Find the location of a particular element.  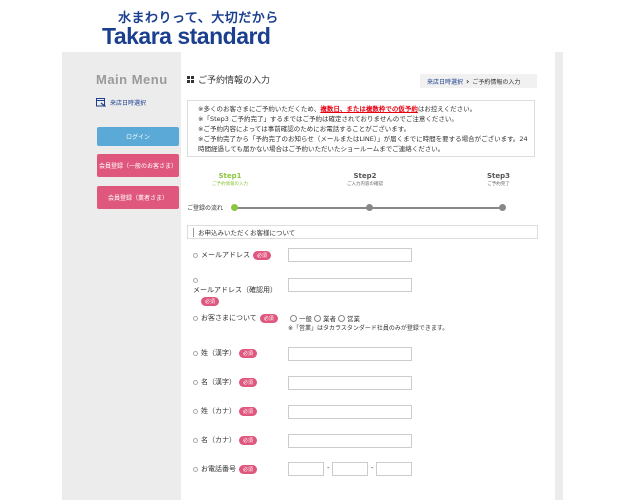

customer-type-note: ※「営業」はタカラスタンダード社員のみが登録できます。 is located at coordinates (368, 328).